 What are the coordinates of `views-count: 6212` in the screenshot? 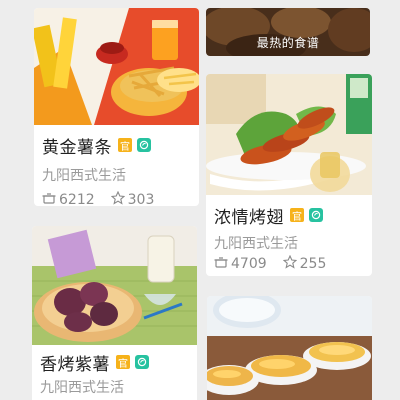 It's located at (77, 199).